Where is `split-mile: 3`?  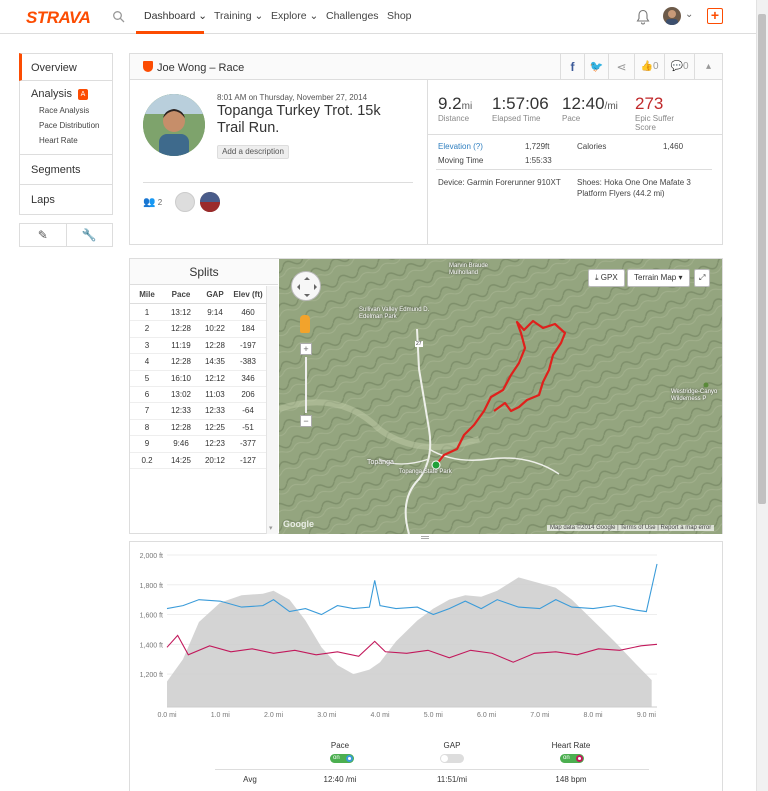
split-mile: 3 is located at coordinates (147, 345).